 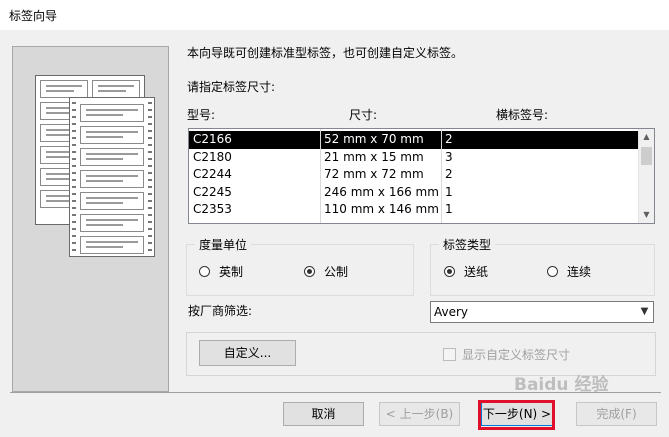 I want to click on wizard-description: 本向导既可创建标准型标签，也可创建自定义标签。, so click(x=325, y=53).